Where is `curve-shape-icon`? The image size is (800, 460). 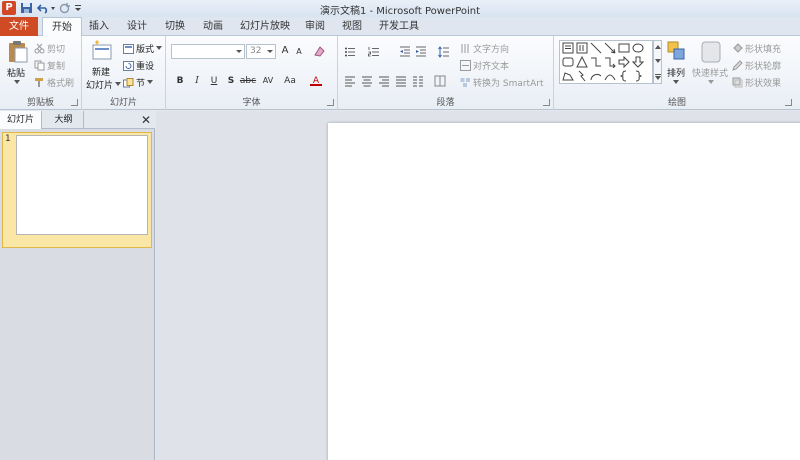 curve-shape-icon is located at coordinates (610, 76).